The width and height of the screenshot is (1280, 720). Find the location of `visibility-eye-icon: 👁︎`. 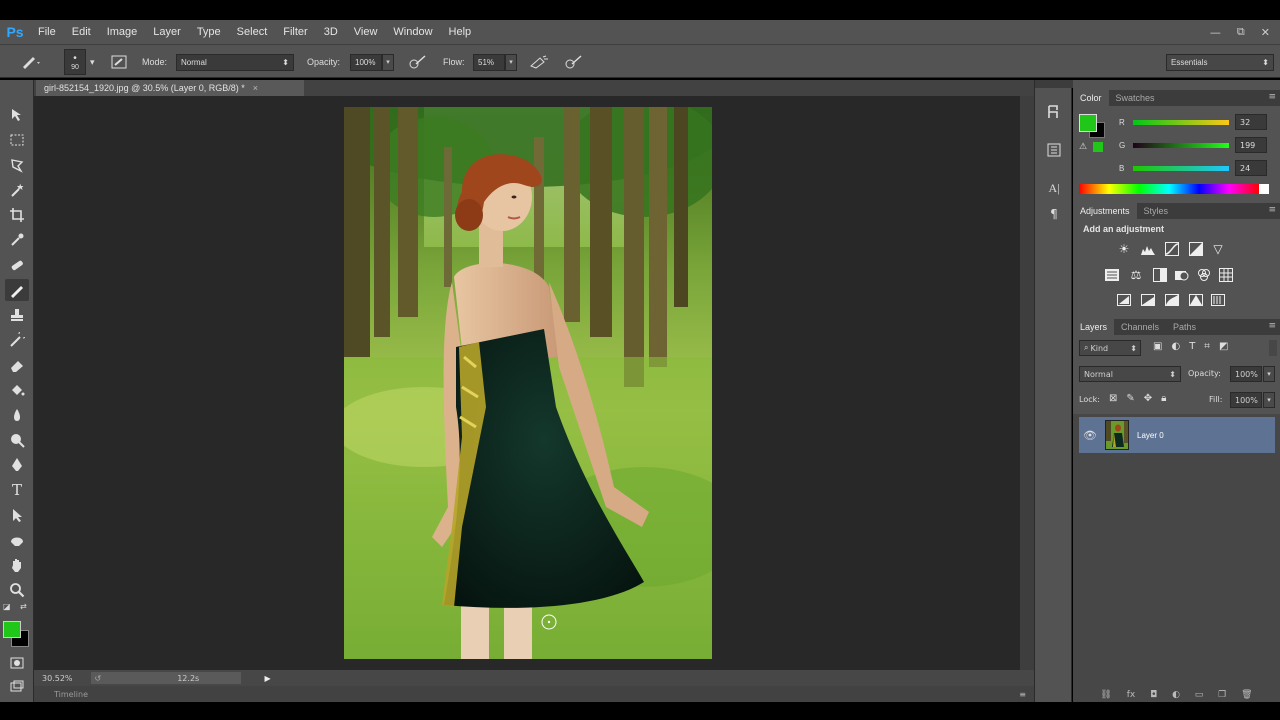

visibility-eye-icon: 👁︎ is located at coordinates (1090, 435).